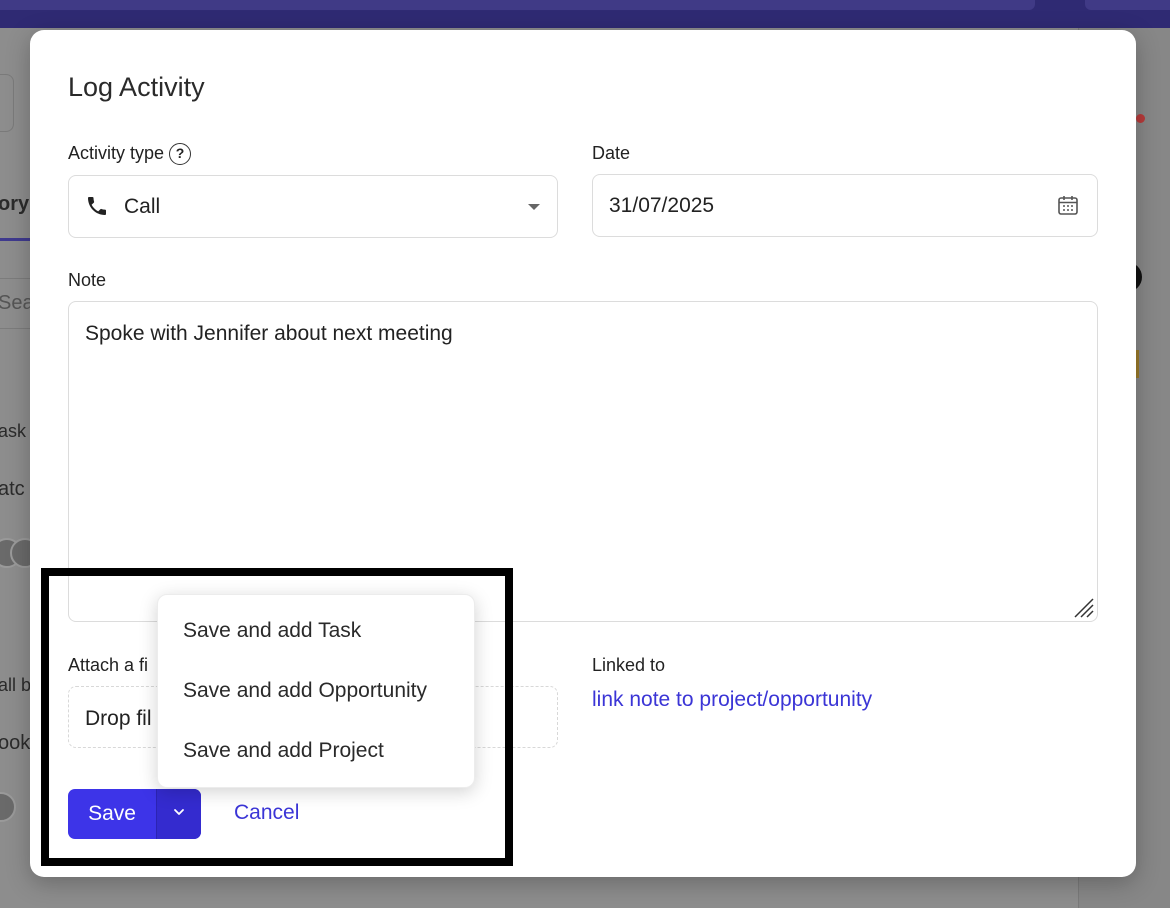 The image size is (1170, 908). What do you see at coordinates (585, 14) in the screenshot?
I see `app-topbar` at bounding box center [585, 14].